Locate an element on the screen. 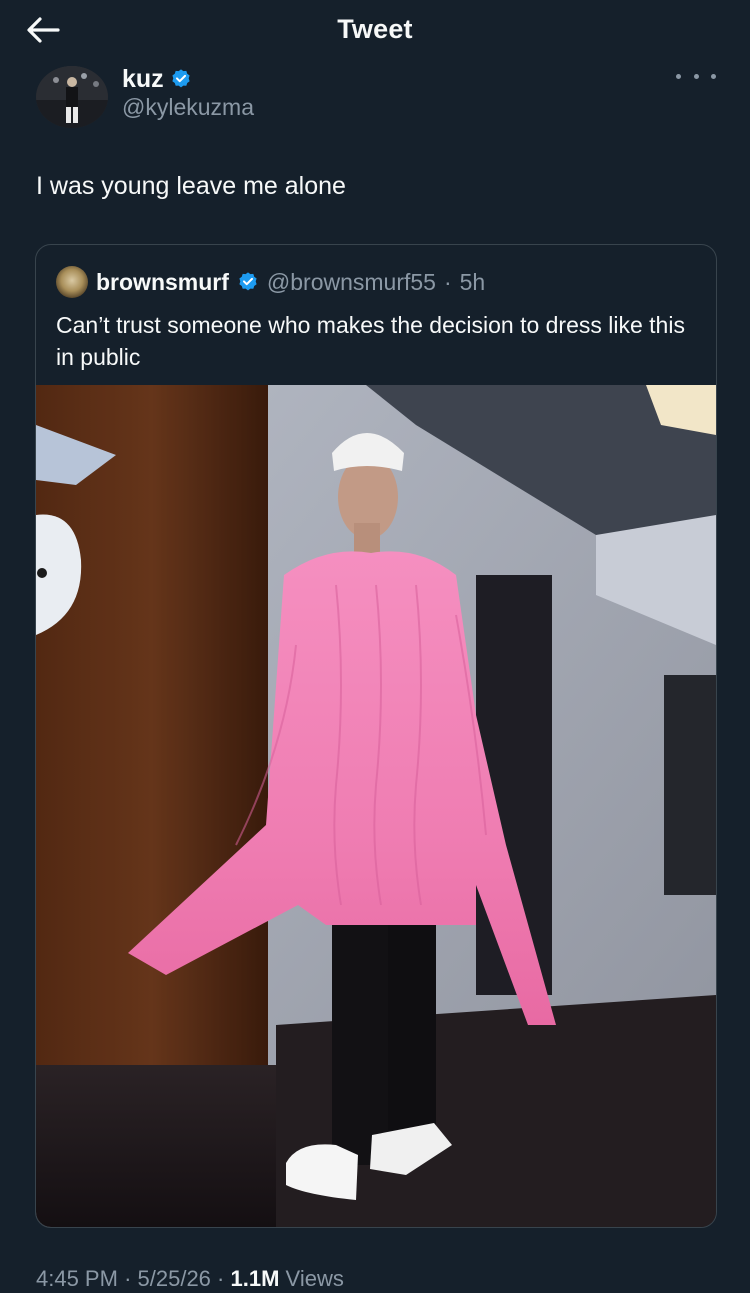 This screenshot has height=1293, width=750. quoted-timestamp: 5h is located at coordinates (472, 281).